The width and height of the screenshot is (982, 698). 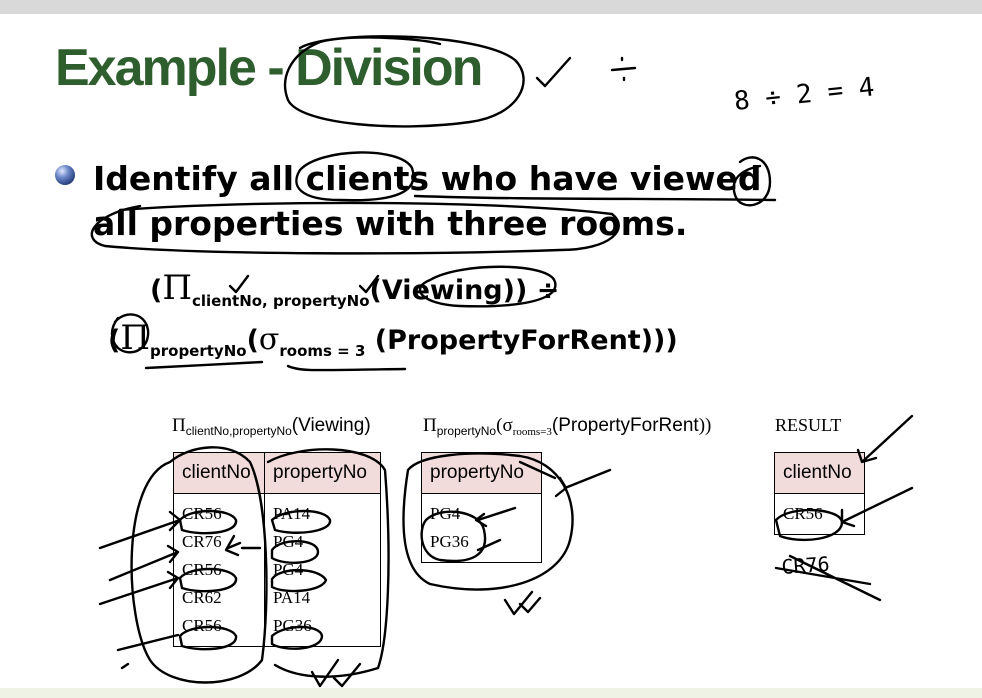 I want to click on caption-close: )), so click(x=705, y=425).